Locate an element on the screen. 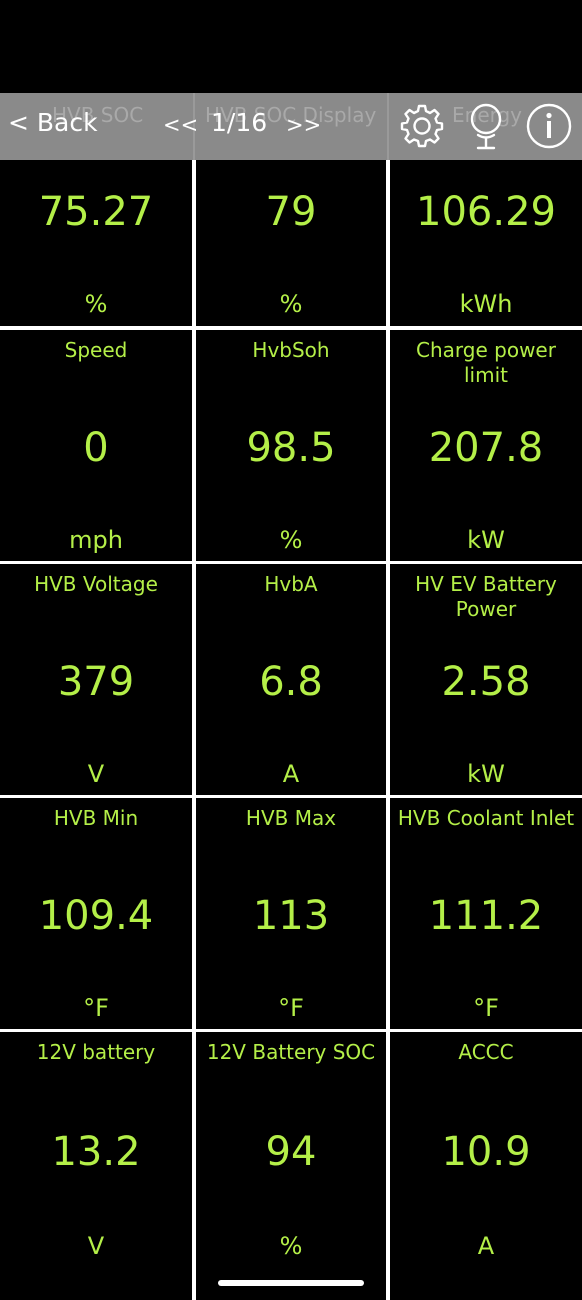 This screenshot has height=1300, width=582. gauge-cell: ACCC 10.9 A is located at coordinates (486, 1166).